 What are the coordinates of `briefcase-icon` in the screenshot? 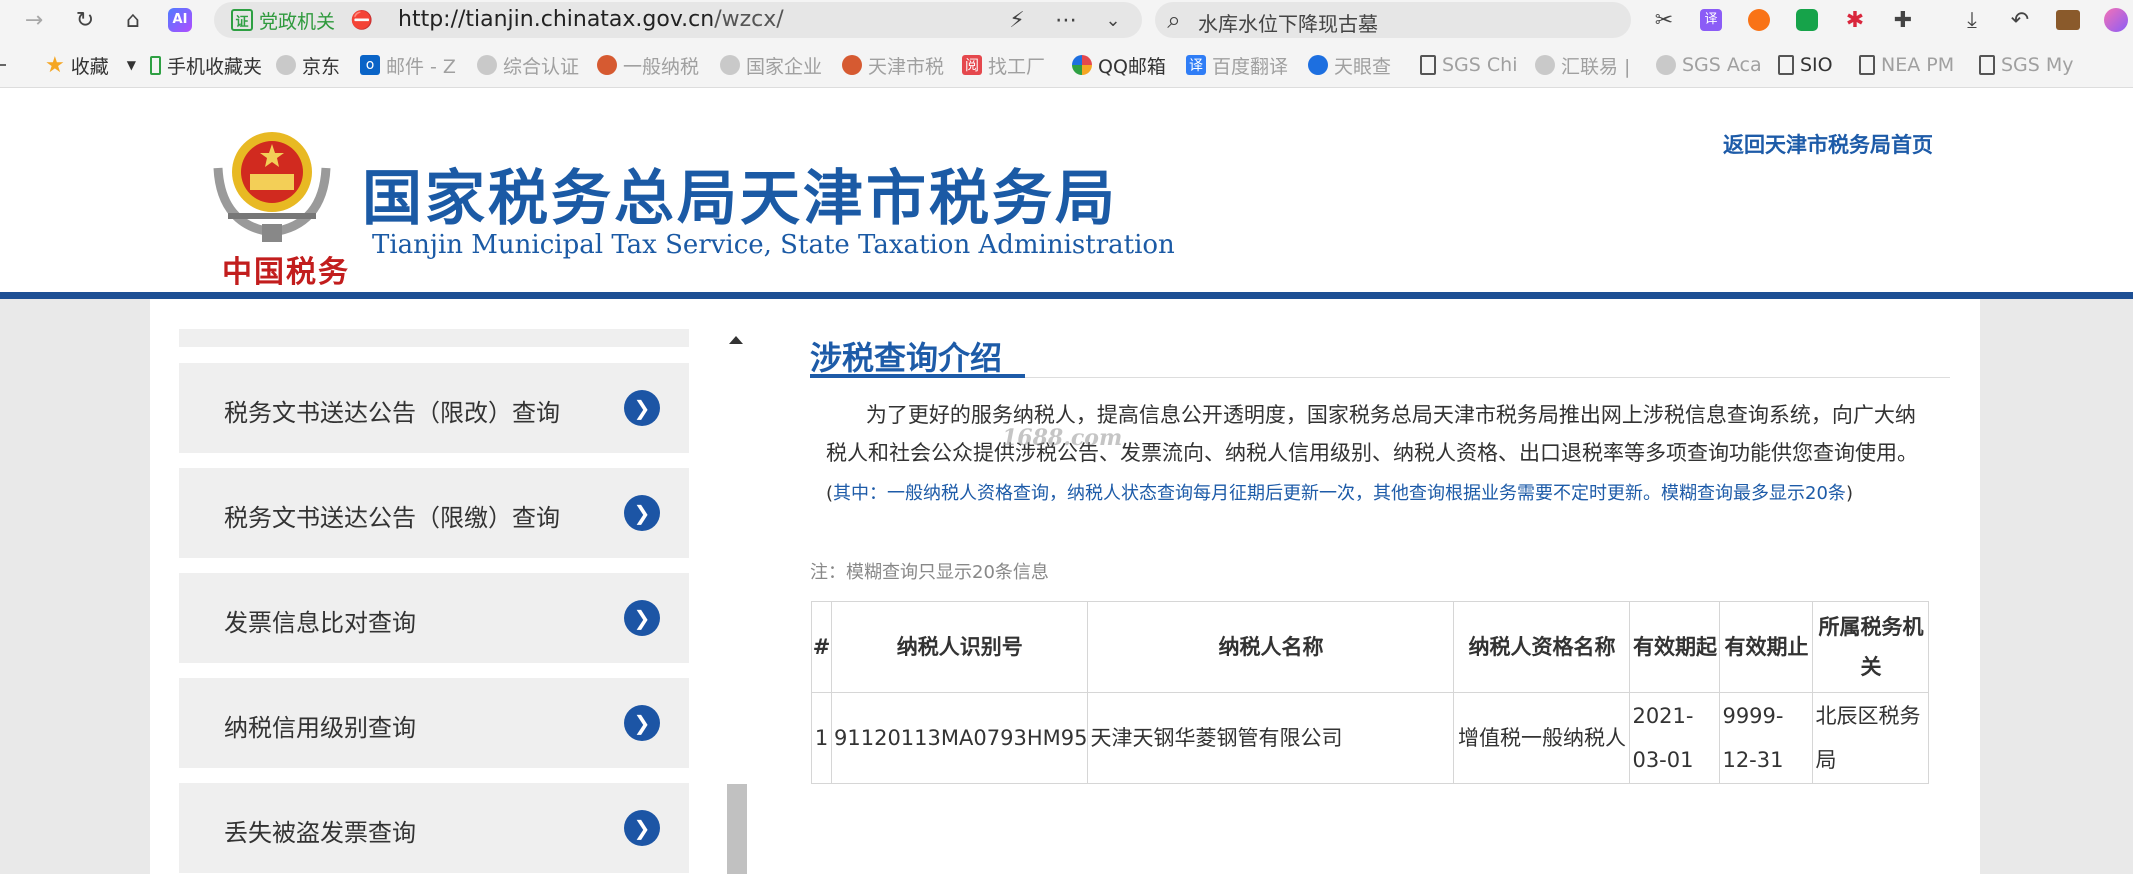 It's located at (2068, 20).